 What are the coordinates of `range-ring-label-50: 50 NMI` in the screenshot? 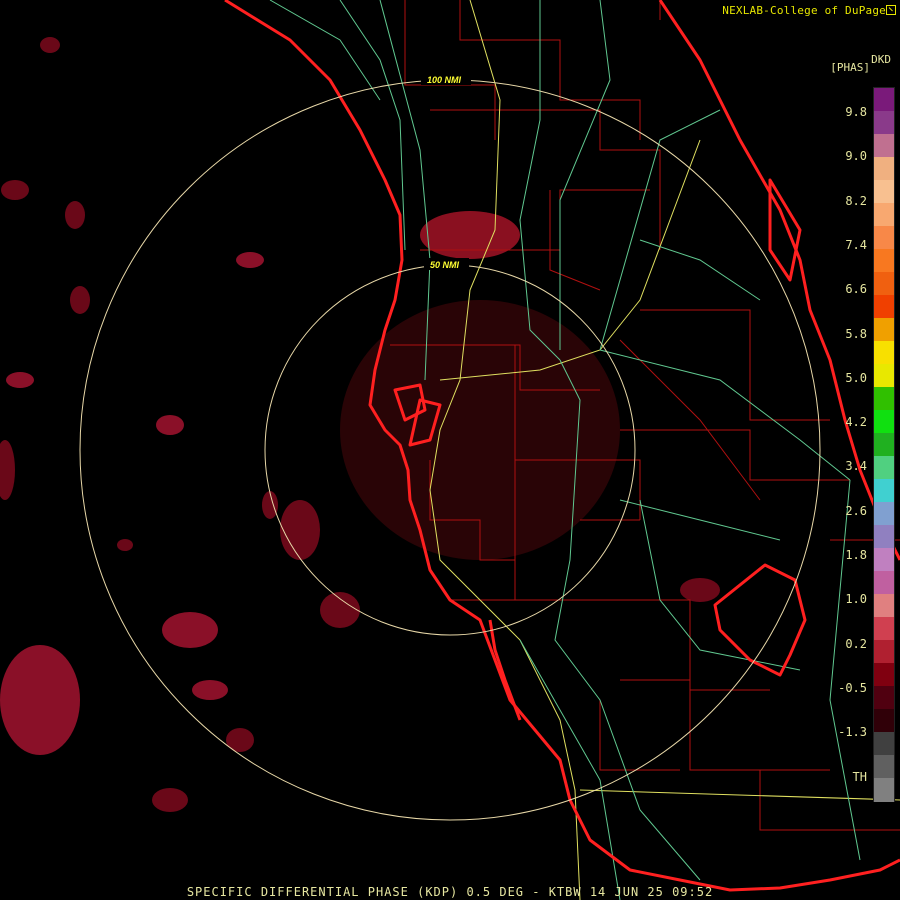 It's located at (445, 265).